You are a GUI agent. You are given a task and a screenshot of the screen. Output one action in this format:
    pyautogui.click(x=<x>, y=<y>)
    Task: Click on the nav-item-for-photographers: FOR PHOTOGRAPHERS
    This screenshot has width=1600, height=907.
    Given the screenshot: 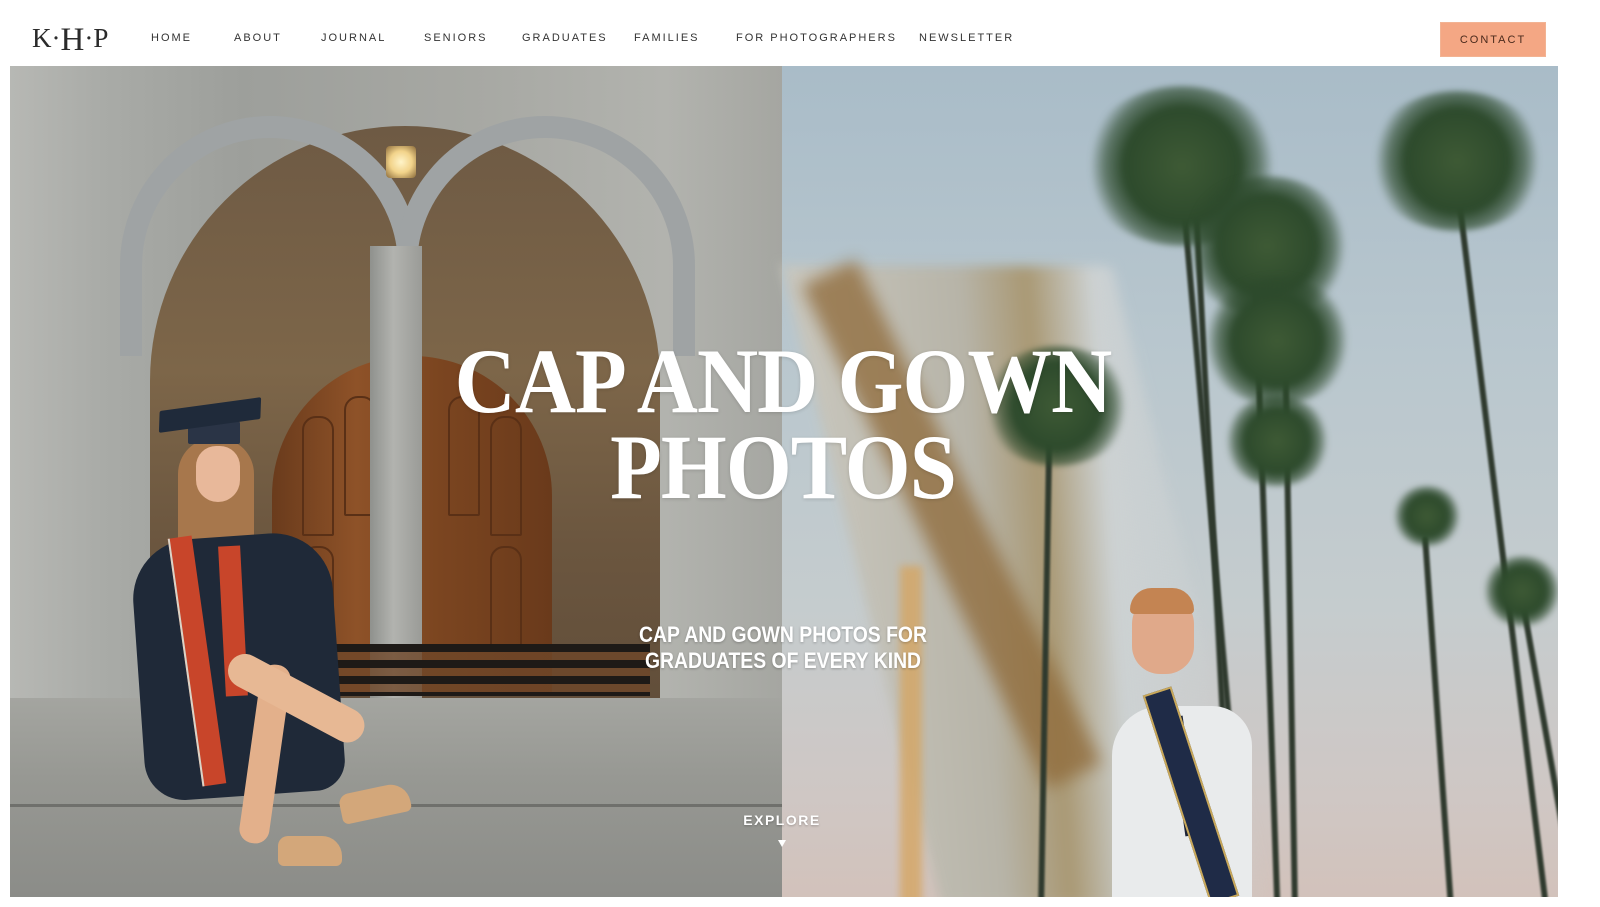 What is the action you would take?
    pyautogui.click(x=816, y=38)
    